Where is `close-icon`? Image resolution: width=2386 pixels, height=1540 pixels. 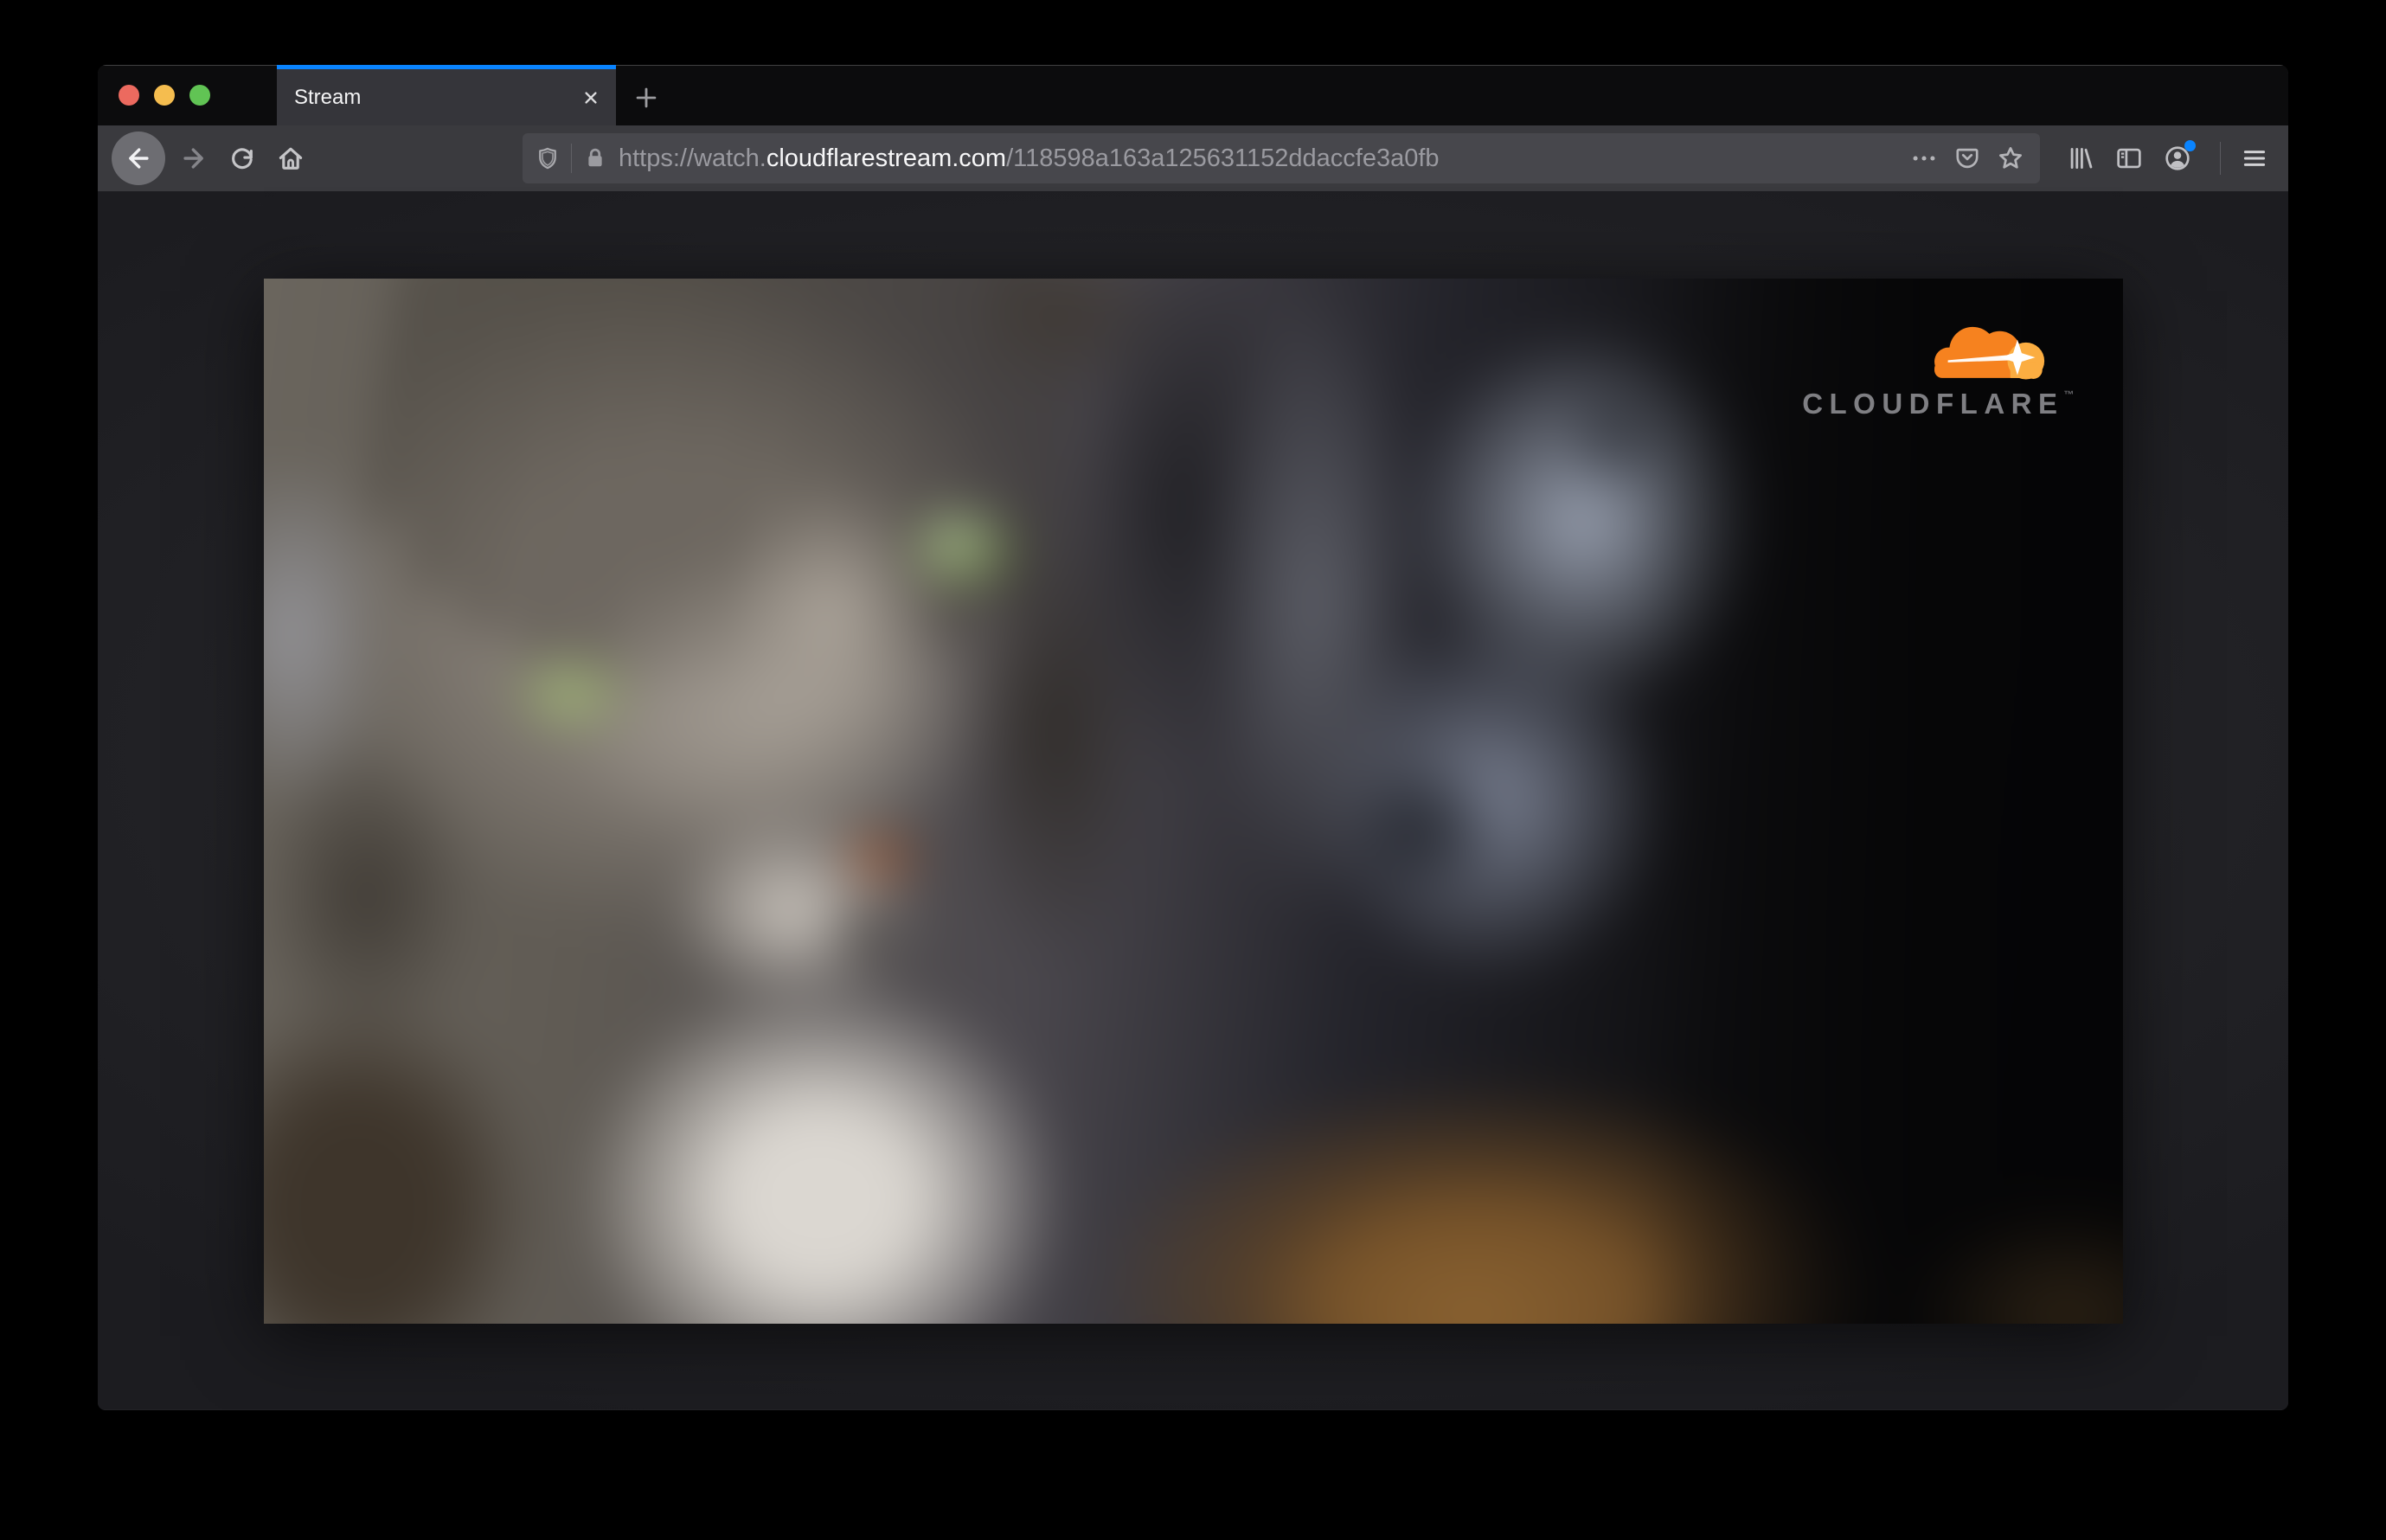 close-icon is located at coordinates (591, 97).